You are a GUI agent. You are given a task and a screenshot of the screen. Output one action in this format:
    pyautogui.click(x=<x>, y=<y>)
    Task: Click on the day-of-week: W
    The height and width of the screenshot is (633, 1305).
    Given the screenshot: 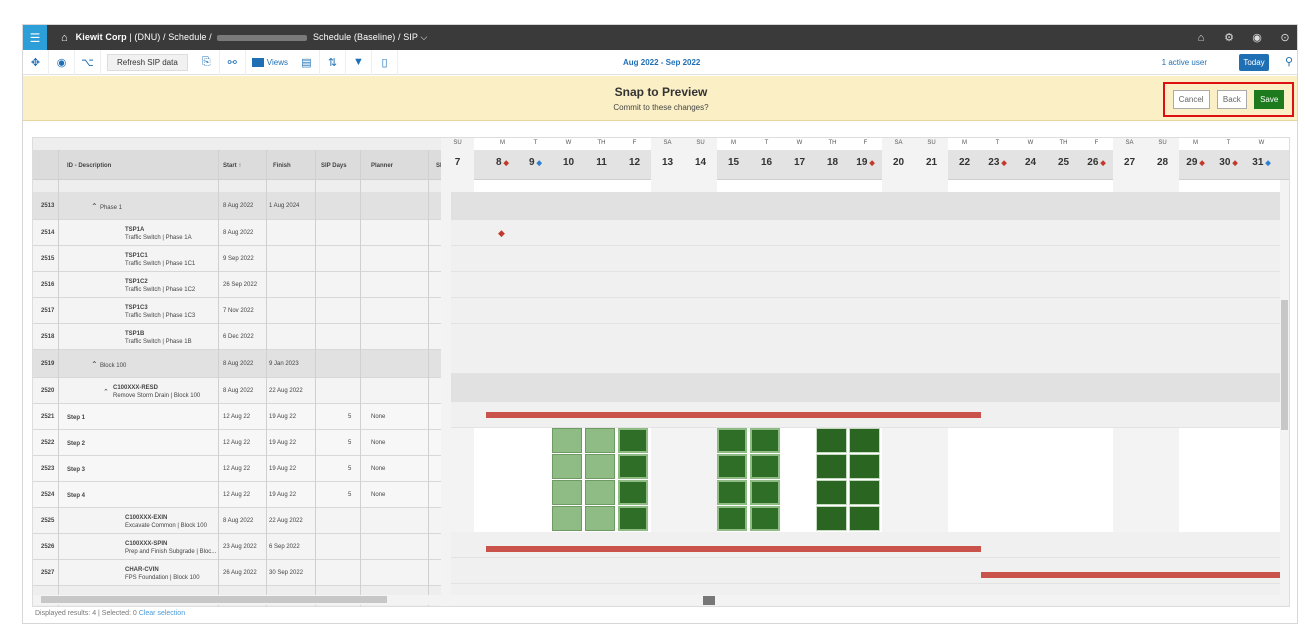 What is the action you would take?
    pyautogui.click(x=1030, y=143)
    